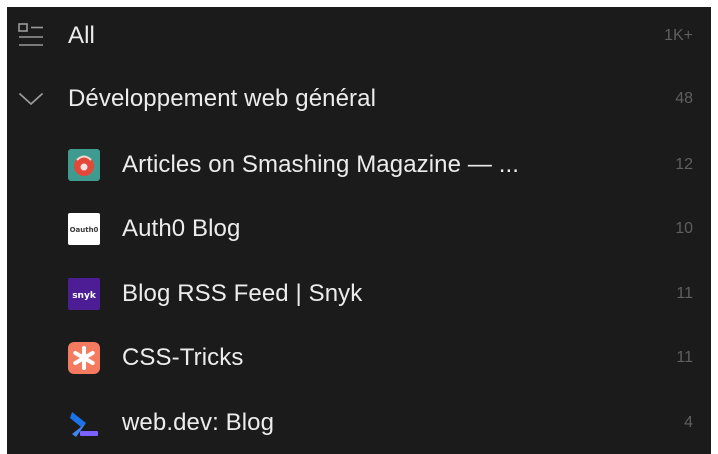 The height and width of the screenshot is (454, 718). What do you see at coordinates (84, 423) in the screenshot?
I see `web-dev-favicon` at bounding box center [84, 423].